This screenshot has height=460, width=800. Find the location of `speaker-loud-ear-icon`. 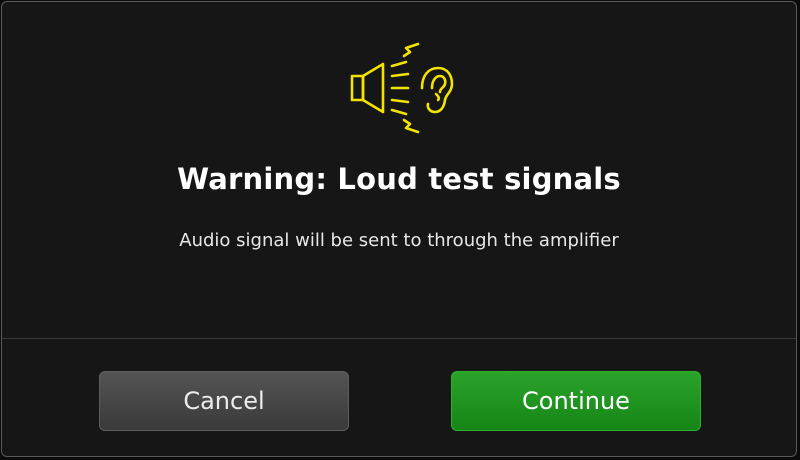

speaker-loud-ear-icon is located at coordinates (403, 88).